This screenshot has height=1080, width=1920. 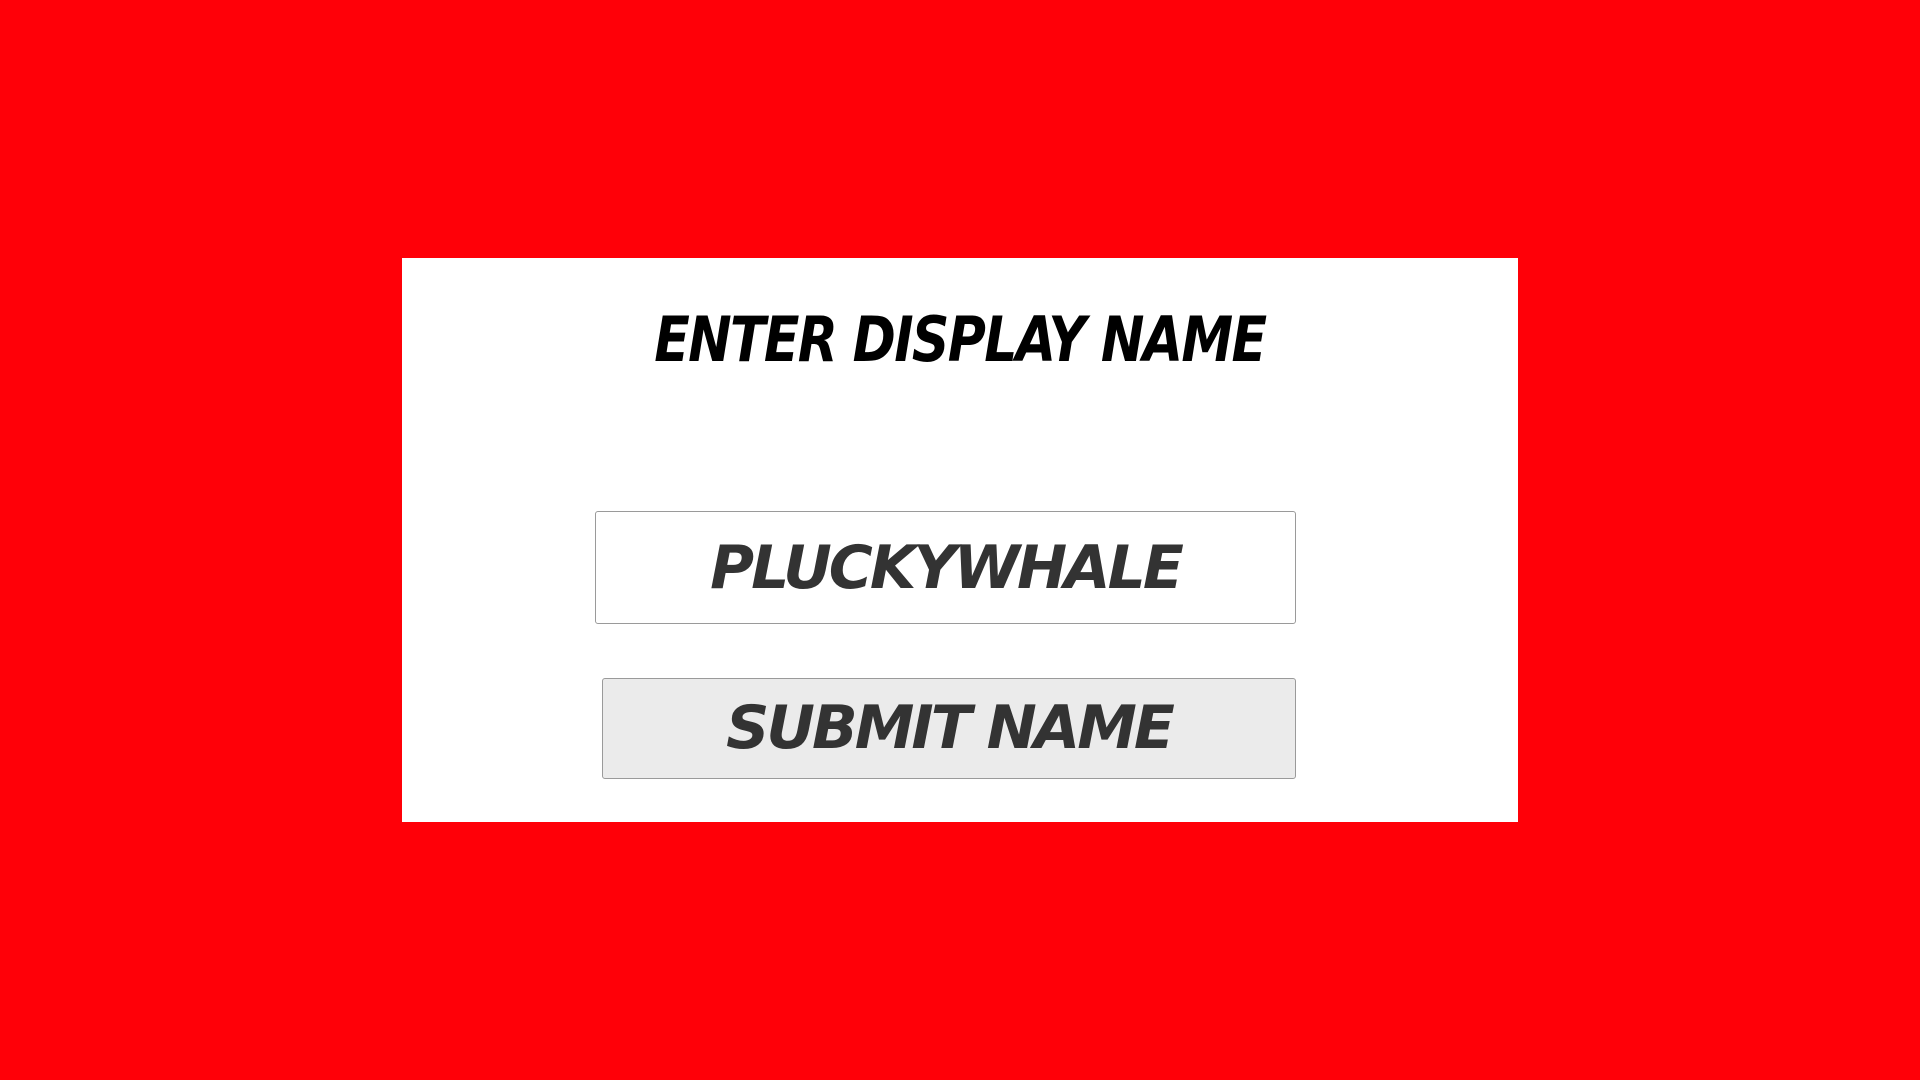 I want to click on dialog-title: Enter Display Name, so click(x=960, y=339).